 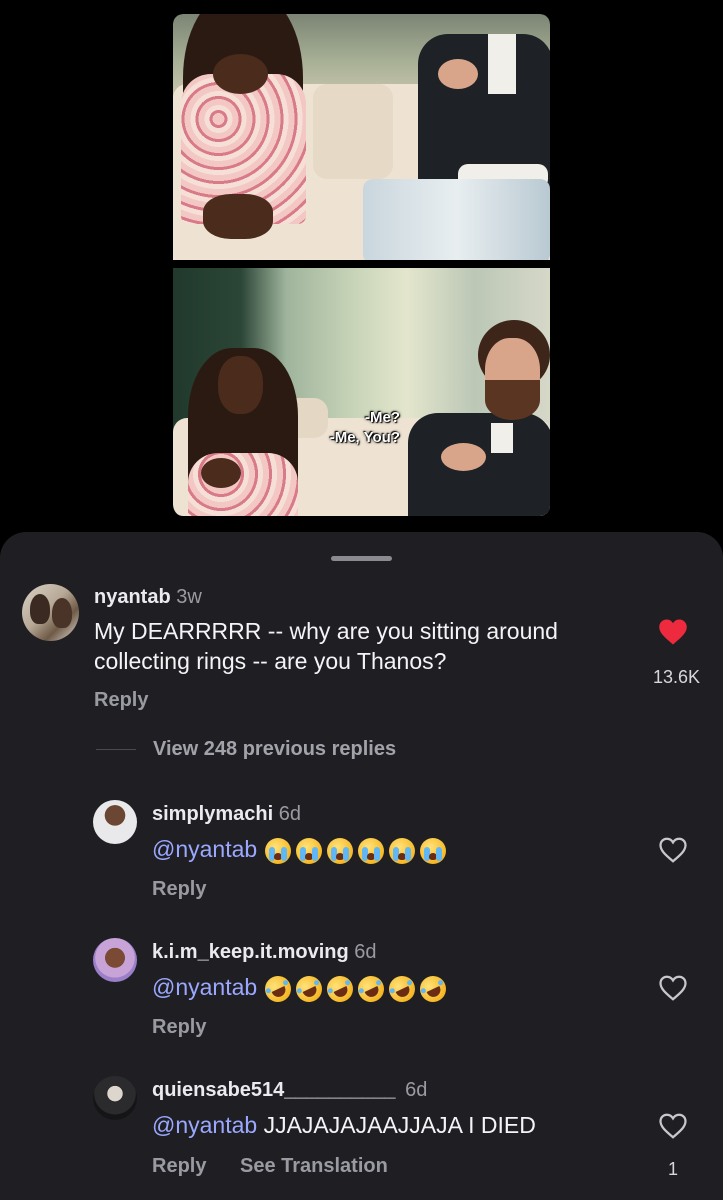 I want to click on view-previous-replies: View 248 previous replies, so click(x=274, y=749).